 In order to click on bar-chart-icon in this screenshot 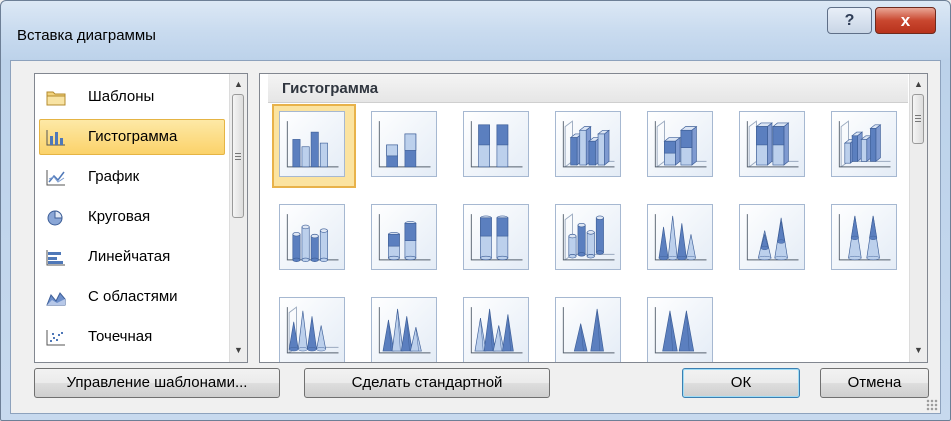, I will do `click(55, 258)`.